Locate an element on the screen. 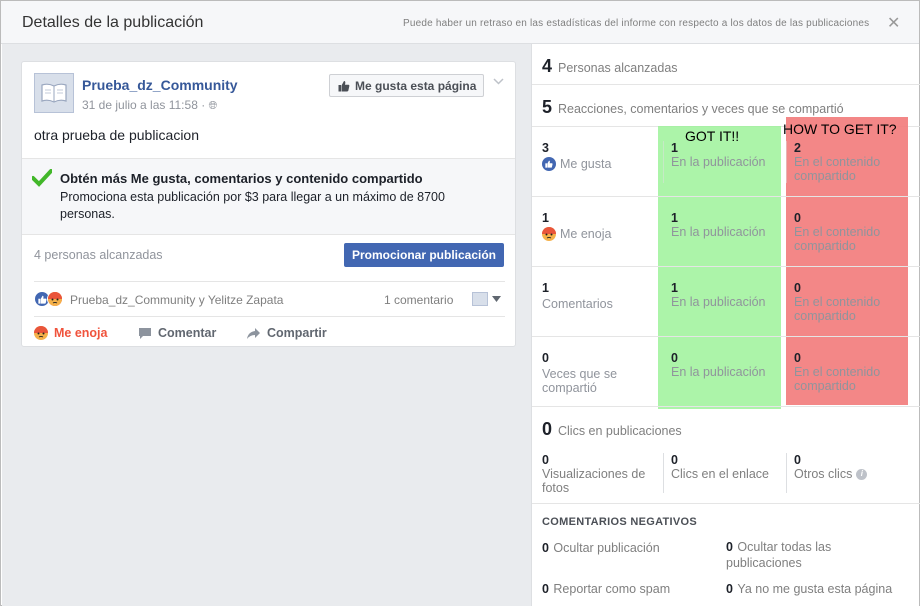 The width and height of the screenshot is (920, 606). photo-views-label: Visualizaciones de fotos is located at coordinates (594, 481).